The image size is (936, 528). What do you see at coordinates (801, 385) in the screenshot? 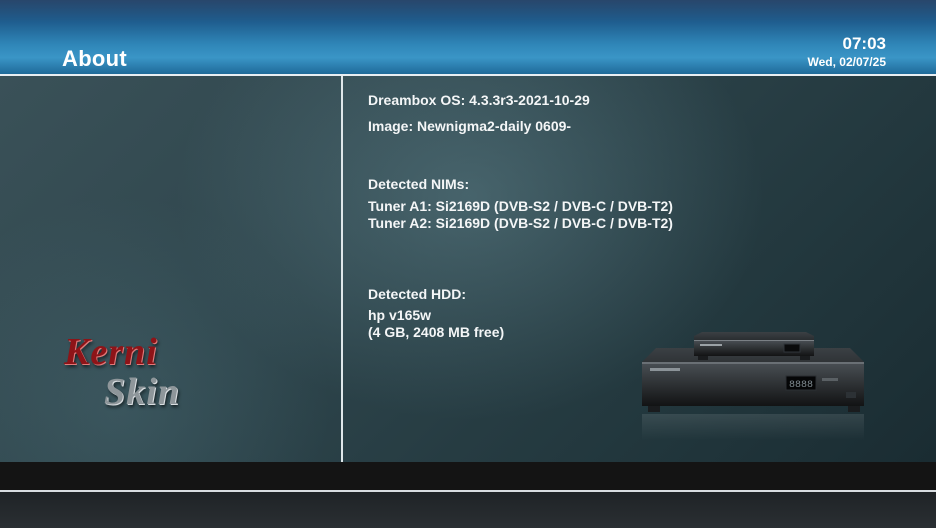
I see `svg-text: 8888` at bounding box center [801, 385].